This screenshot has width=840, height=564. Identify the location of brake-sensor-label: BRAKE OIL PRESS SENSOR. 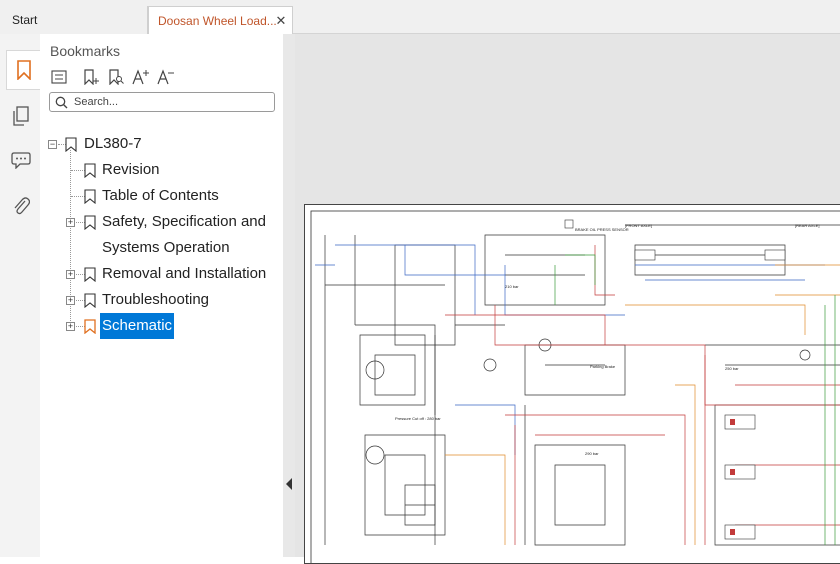
(602, 229).